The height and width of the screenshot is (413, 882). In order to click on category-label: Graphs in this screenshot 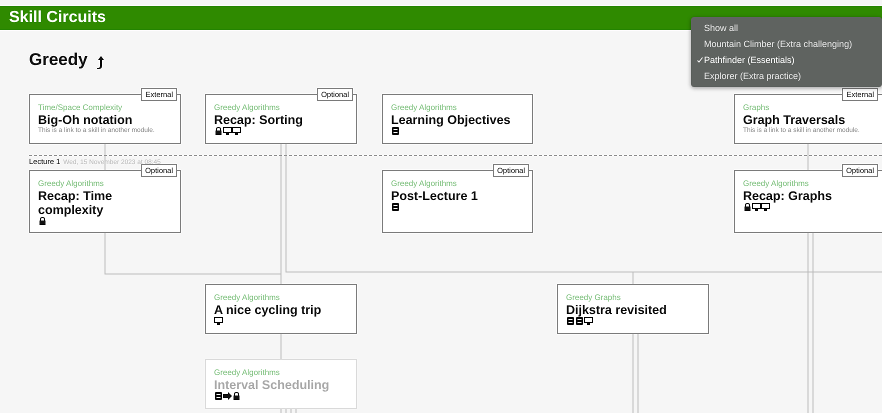, I will do `click(756, 108)`.